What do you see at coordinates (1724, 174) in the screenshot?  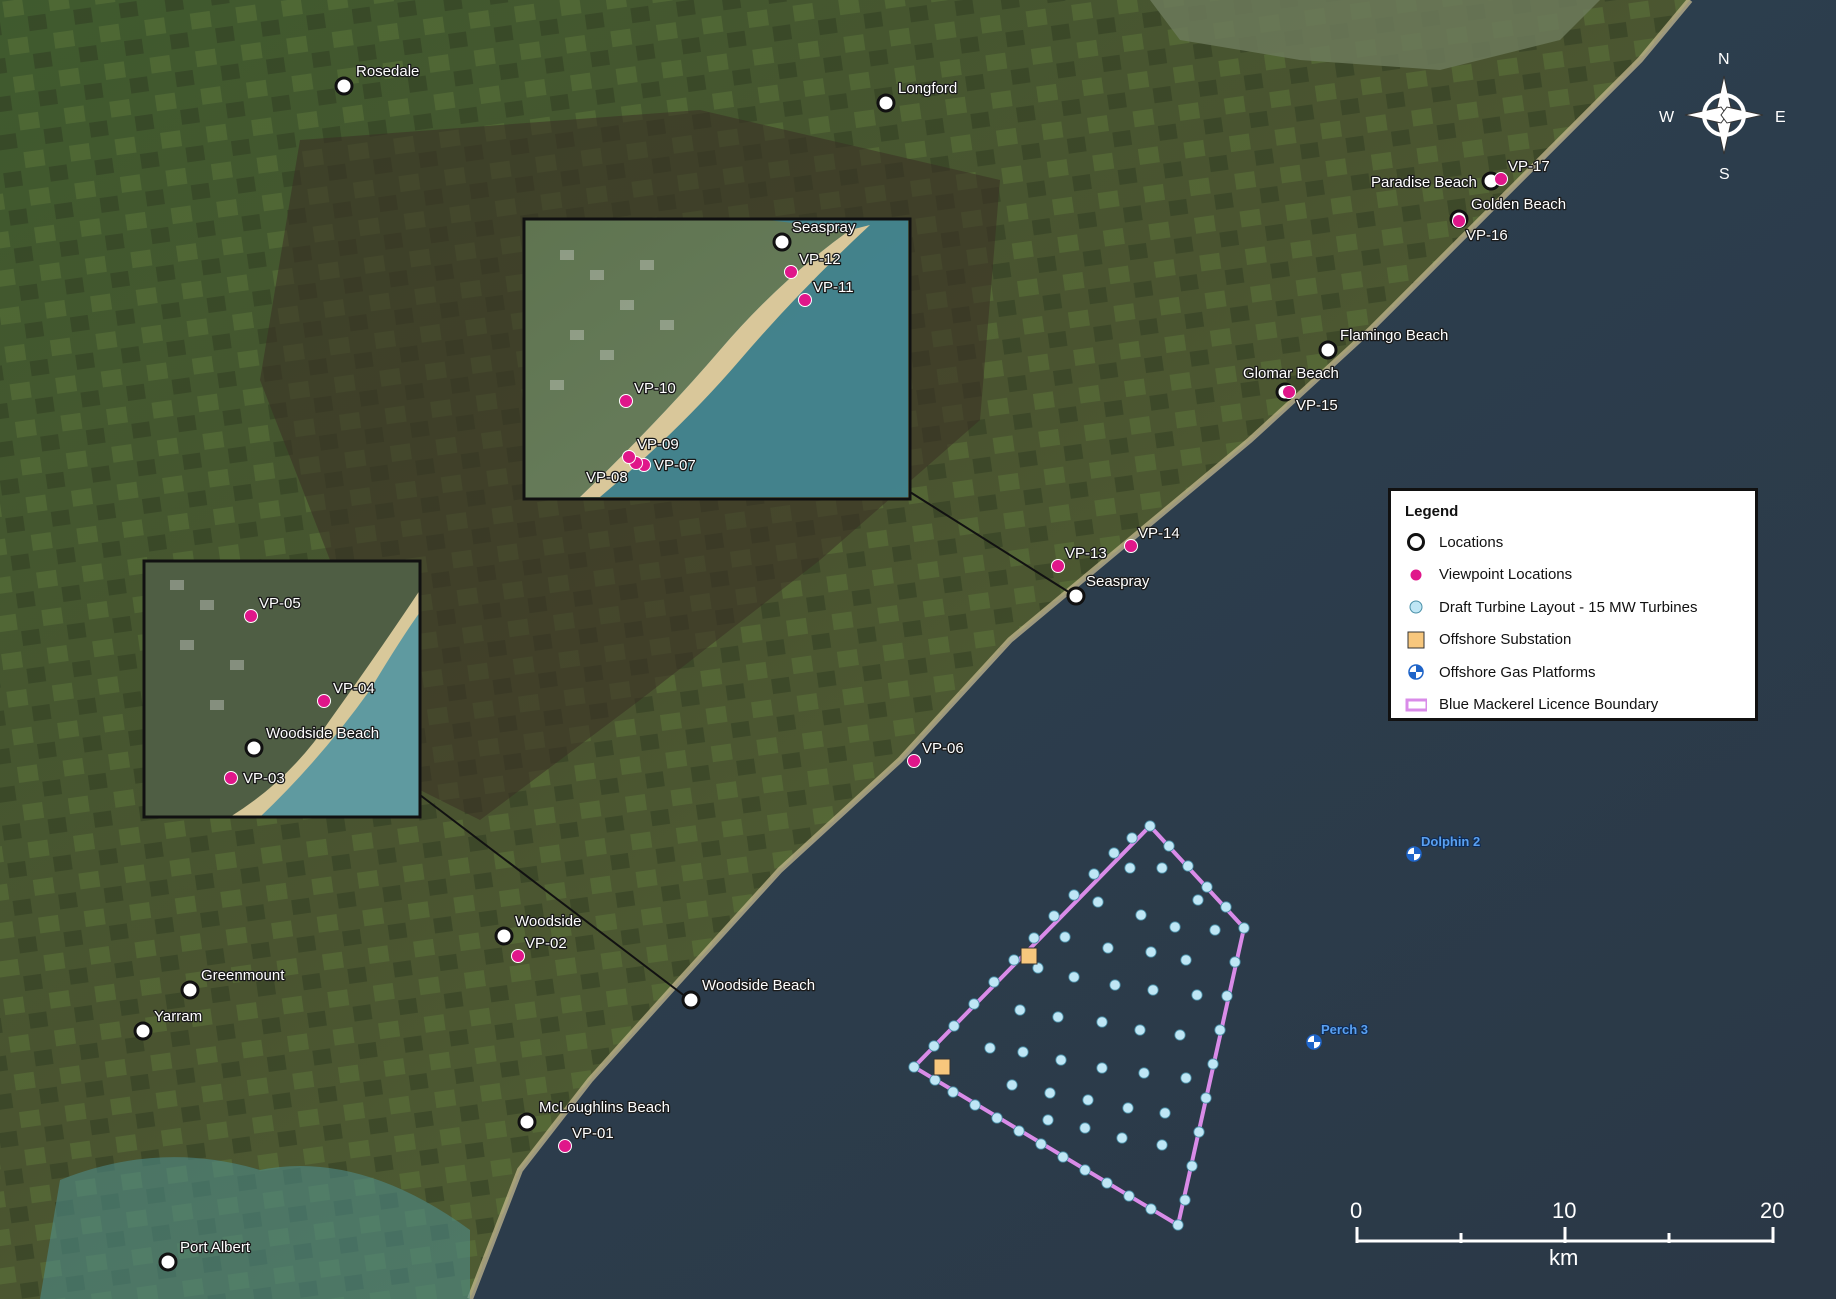 I see `compass-s: S` at bounding box center [1724, 174].